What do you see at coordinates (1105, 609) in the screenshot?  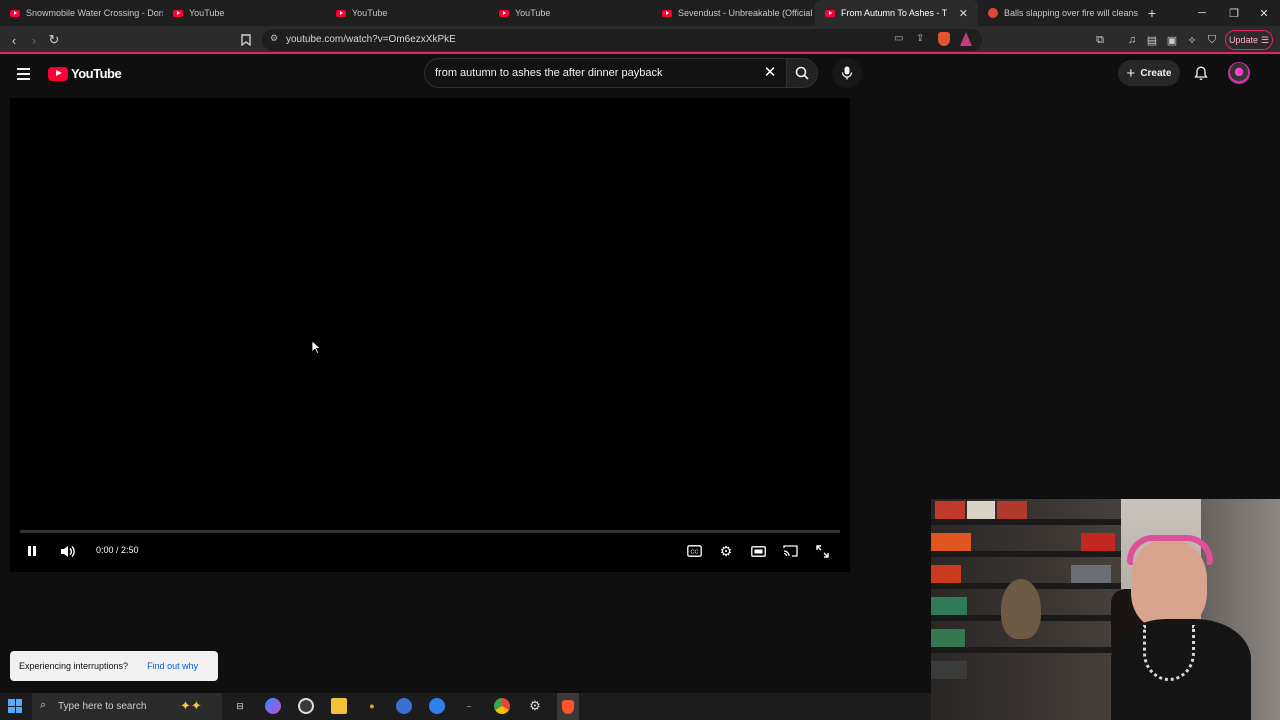 I see `webcam-overlay` at bounding box center [1105, 609].